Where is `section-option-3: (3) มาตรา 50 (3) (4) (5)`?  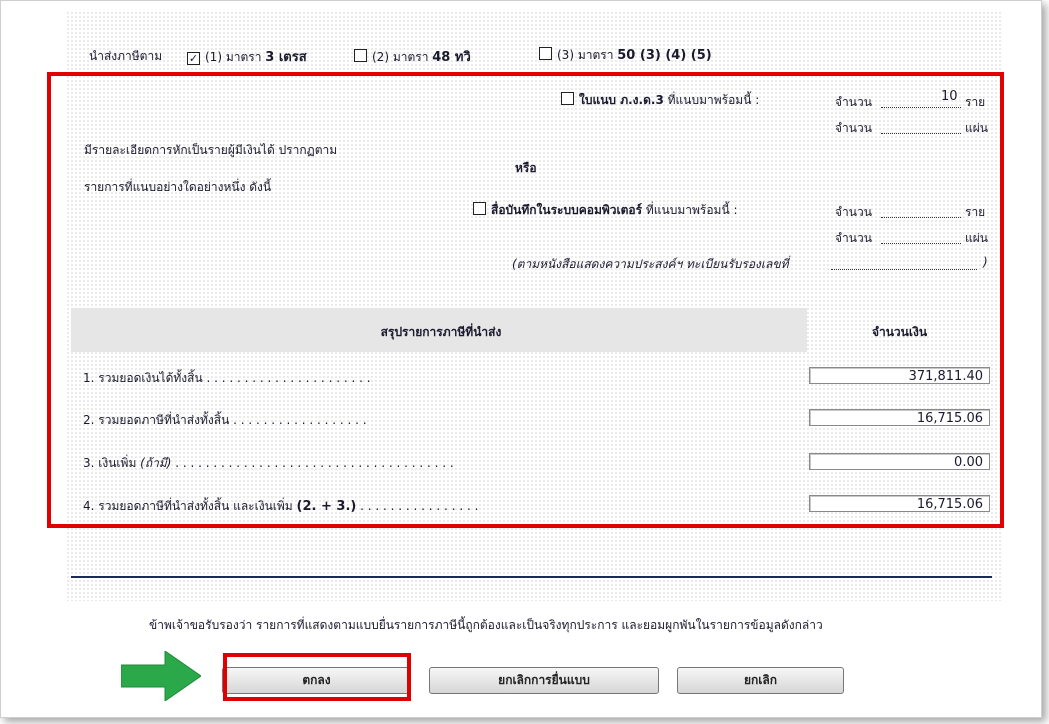 section-option-3: (3) มาตรา 50 (3) (4) (5) is located at coordinates (625, 55).